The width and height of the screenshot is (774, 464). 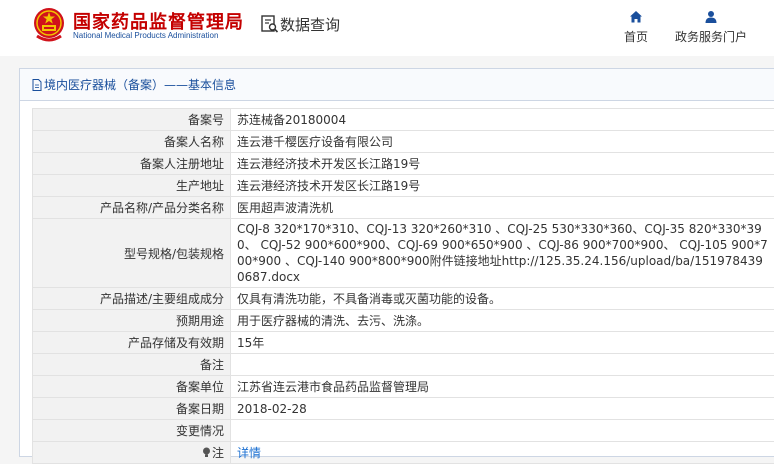 I want to click on table-row: 预期用途 用于医疗器械的清洗、去污、洗涤。, so click(x=403, y=321).